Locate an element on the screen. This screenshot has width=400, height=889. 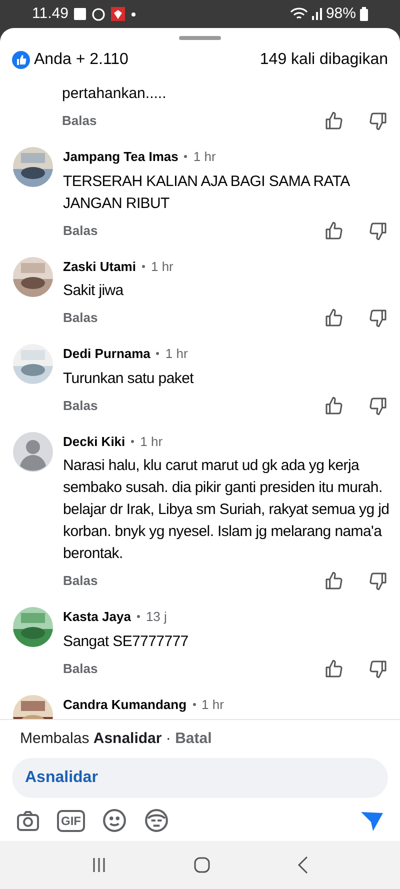
comment-text: Narasi halu, klu carut marut ud gk ada yg kerja sembako susah. dia pikir ganti presiden itu murah. belajar dr Irak, Libya sm Suriah, rakyat semua yg jd korban. bnyk yg nyesel. Islam jg melarang nama'a berontak. is located at coordinates (226, 510).